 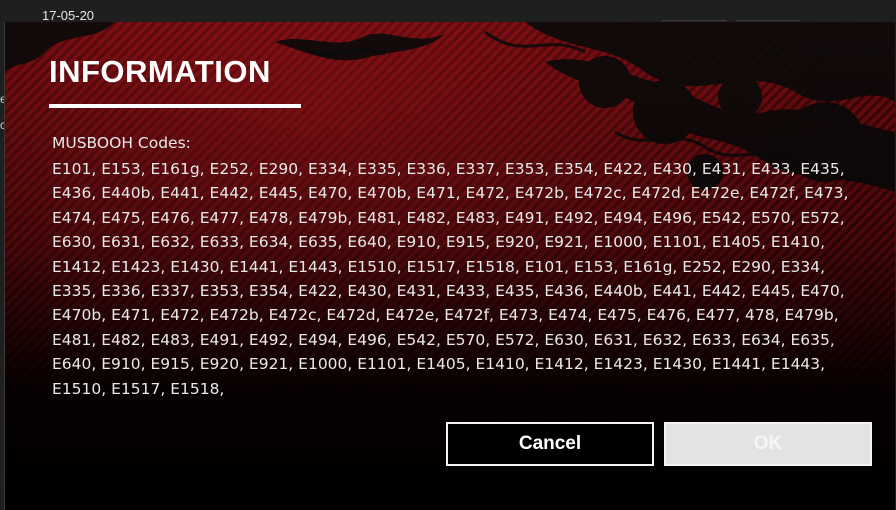 I want to click on message-heading: MUSBOOH Codes:, so click(x=121, y=143).